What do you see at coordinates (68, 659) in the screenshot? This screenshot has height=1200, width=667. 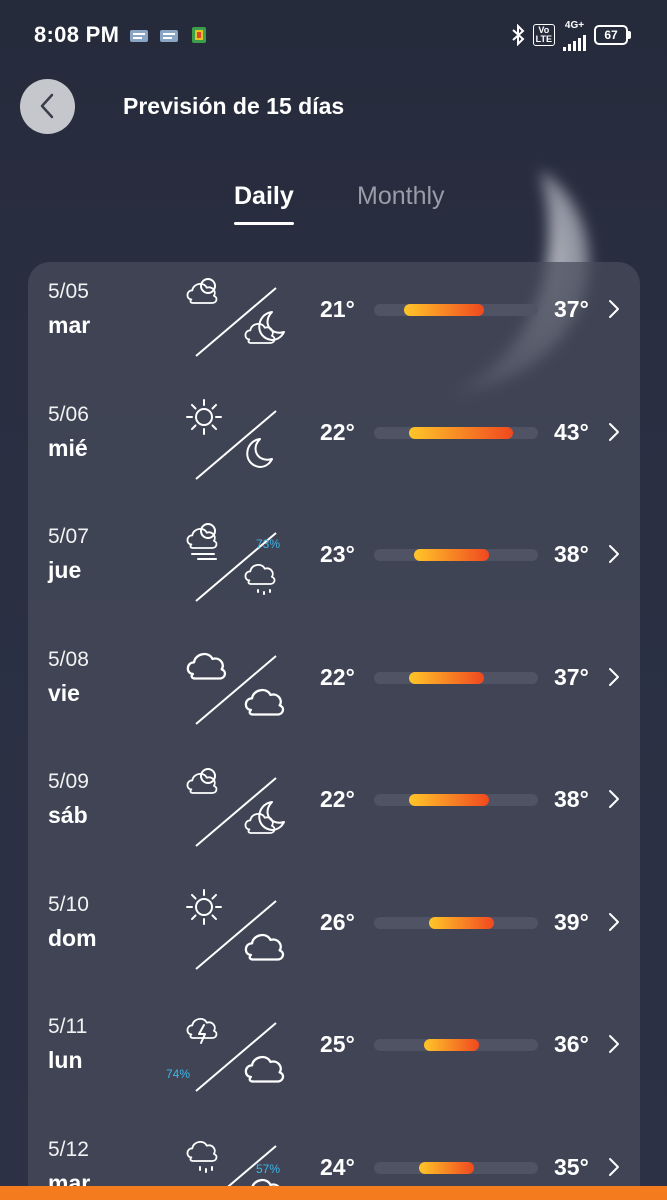 I see `forecast-date: 5/08` at bounding box center [68, 659].